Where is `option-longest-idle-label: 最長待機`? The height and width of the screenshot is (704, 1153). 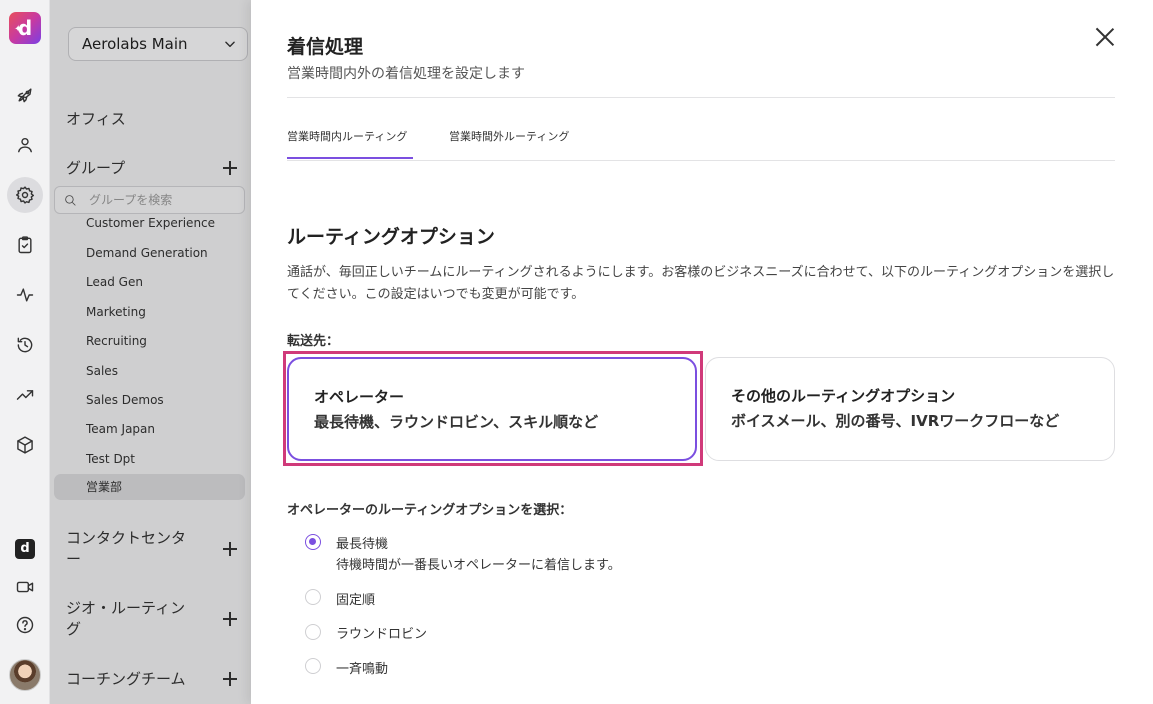 option-longest-idle-label: 最長待機 is located at coordinates (362, 542).